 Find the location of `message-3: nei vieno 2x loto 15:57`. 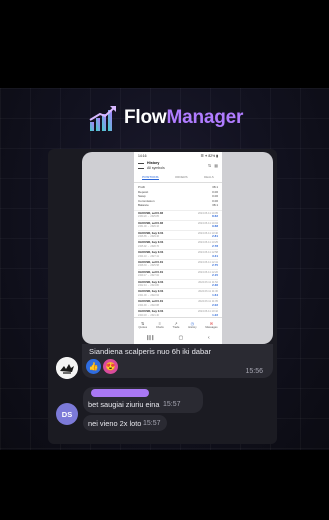

message-3: nei vieno 2x loto 15:57 is located at coordinates (125, 423).